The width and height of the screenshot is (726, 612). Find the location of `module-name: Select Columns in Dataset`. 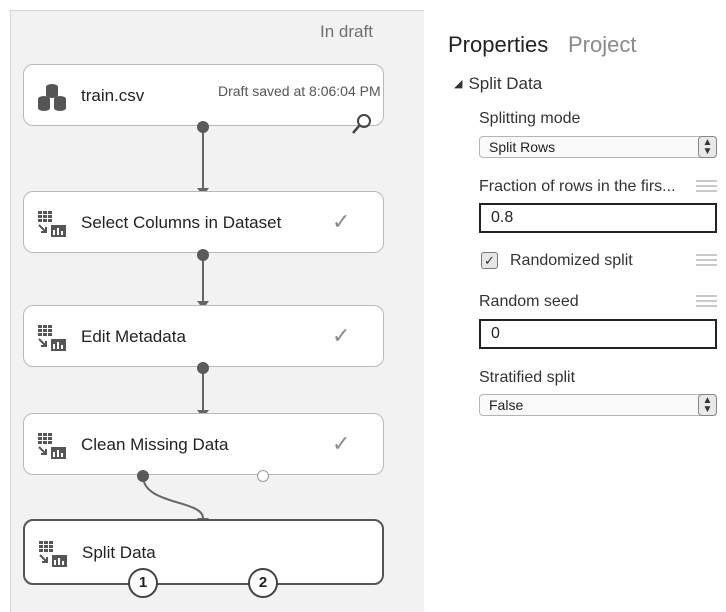

module-name: Select Columns in Dataset is located at coordinates (181, 222).